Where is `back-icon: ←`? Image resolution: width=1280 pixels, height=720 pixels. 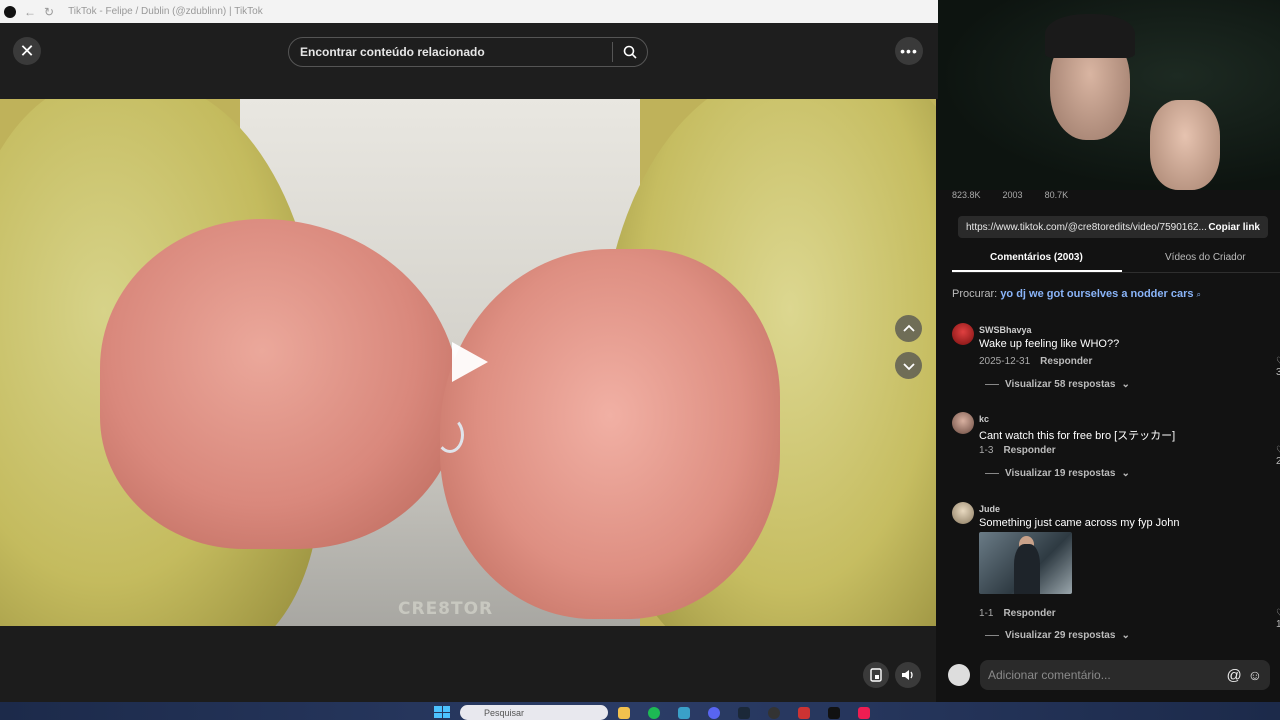 back-icon: ← is located at coordinates (30, 12).